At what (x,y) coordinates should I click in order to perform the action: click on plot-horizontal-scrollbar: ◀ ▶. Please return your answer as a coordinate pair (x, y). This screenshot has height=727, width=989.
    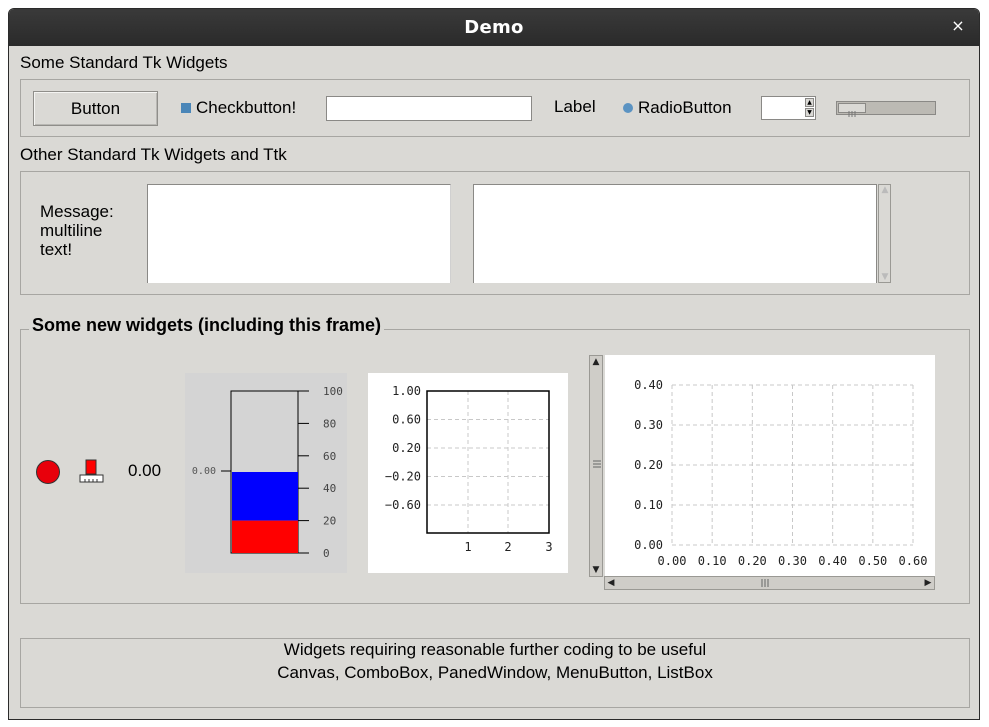
    Looking at the image, I should click on (769, 583).